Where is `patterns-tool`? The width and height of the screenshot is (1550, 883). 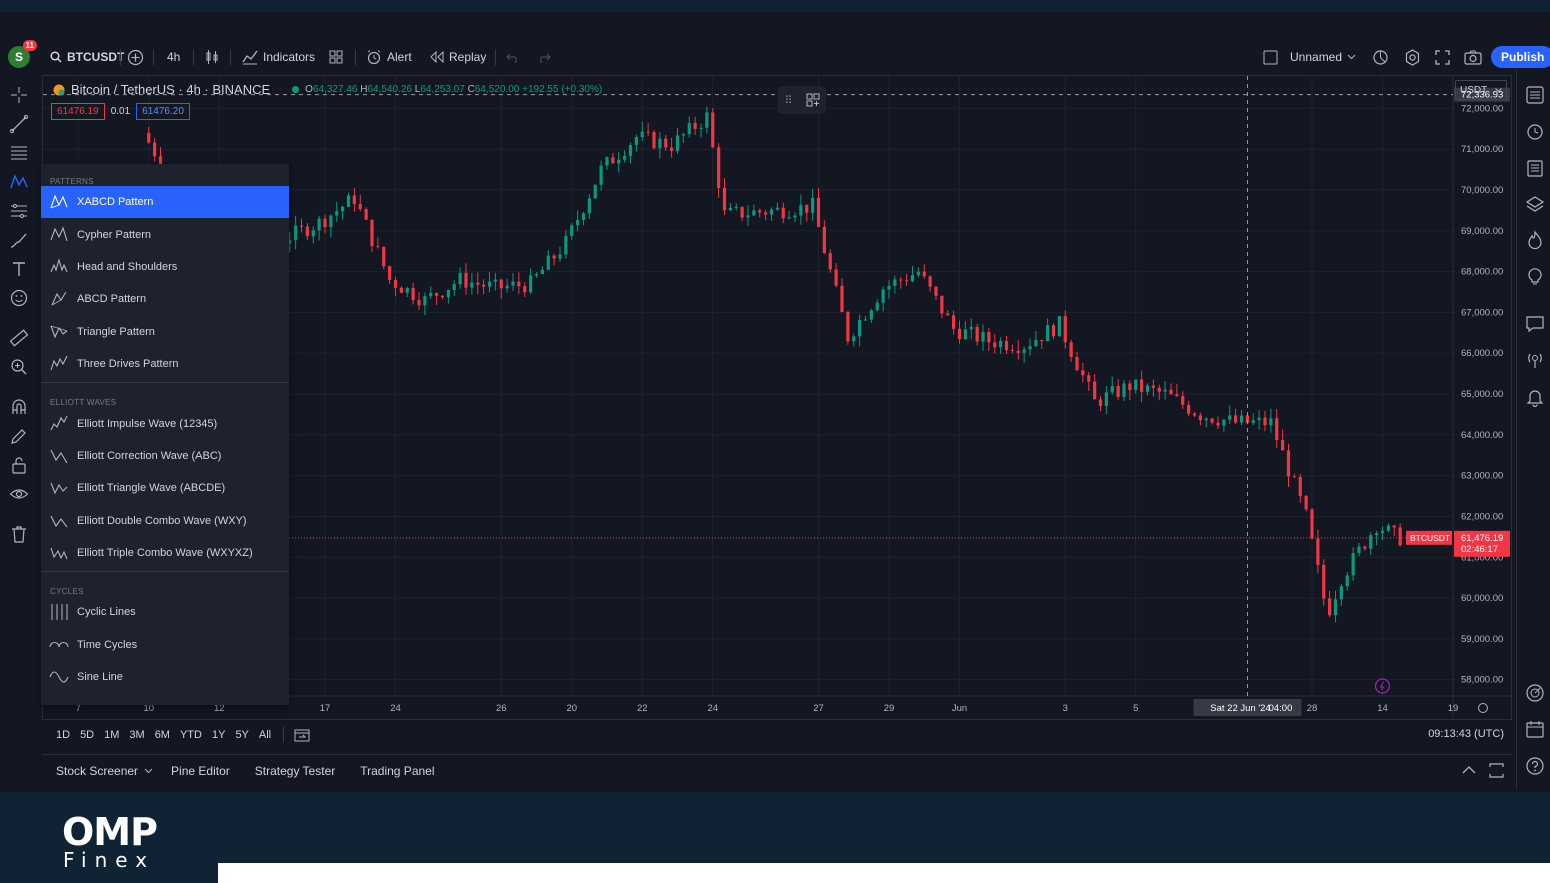
patterns-tool is located at coordinates (19, 182).